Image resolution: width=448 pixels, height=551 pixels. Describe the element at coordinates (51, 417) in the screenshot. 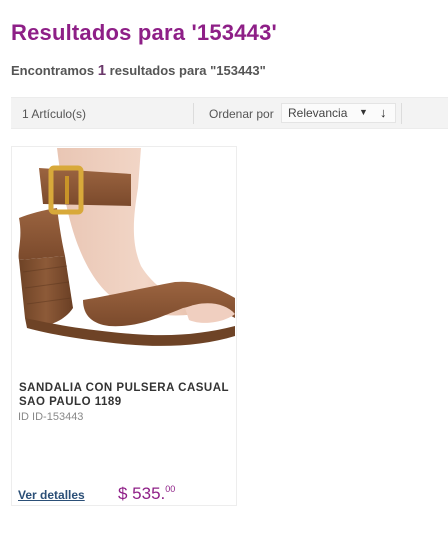

I see `product-id: ID ID-153443` at that location.